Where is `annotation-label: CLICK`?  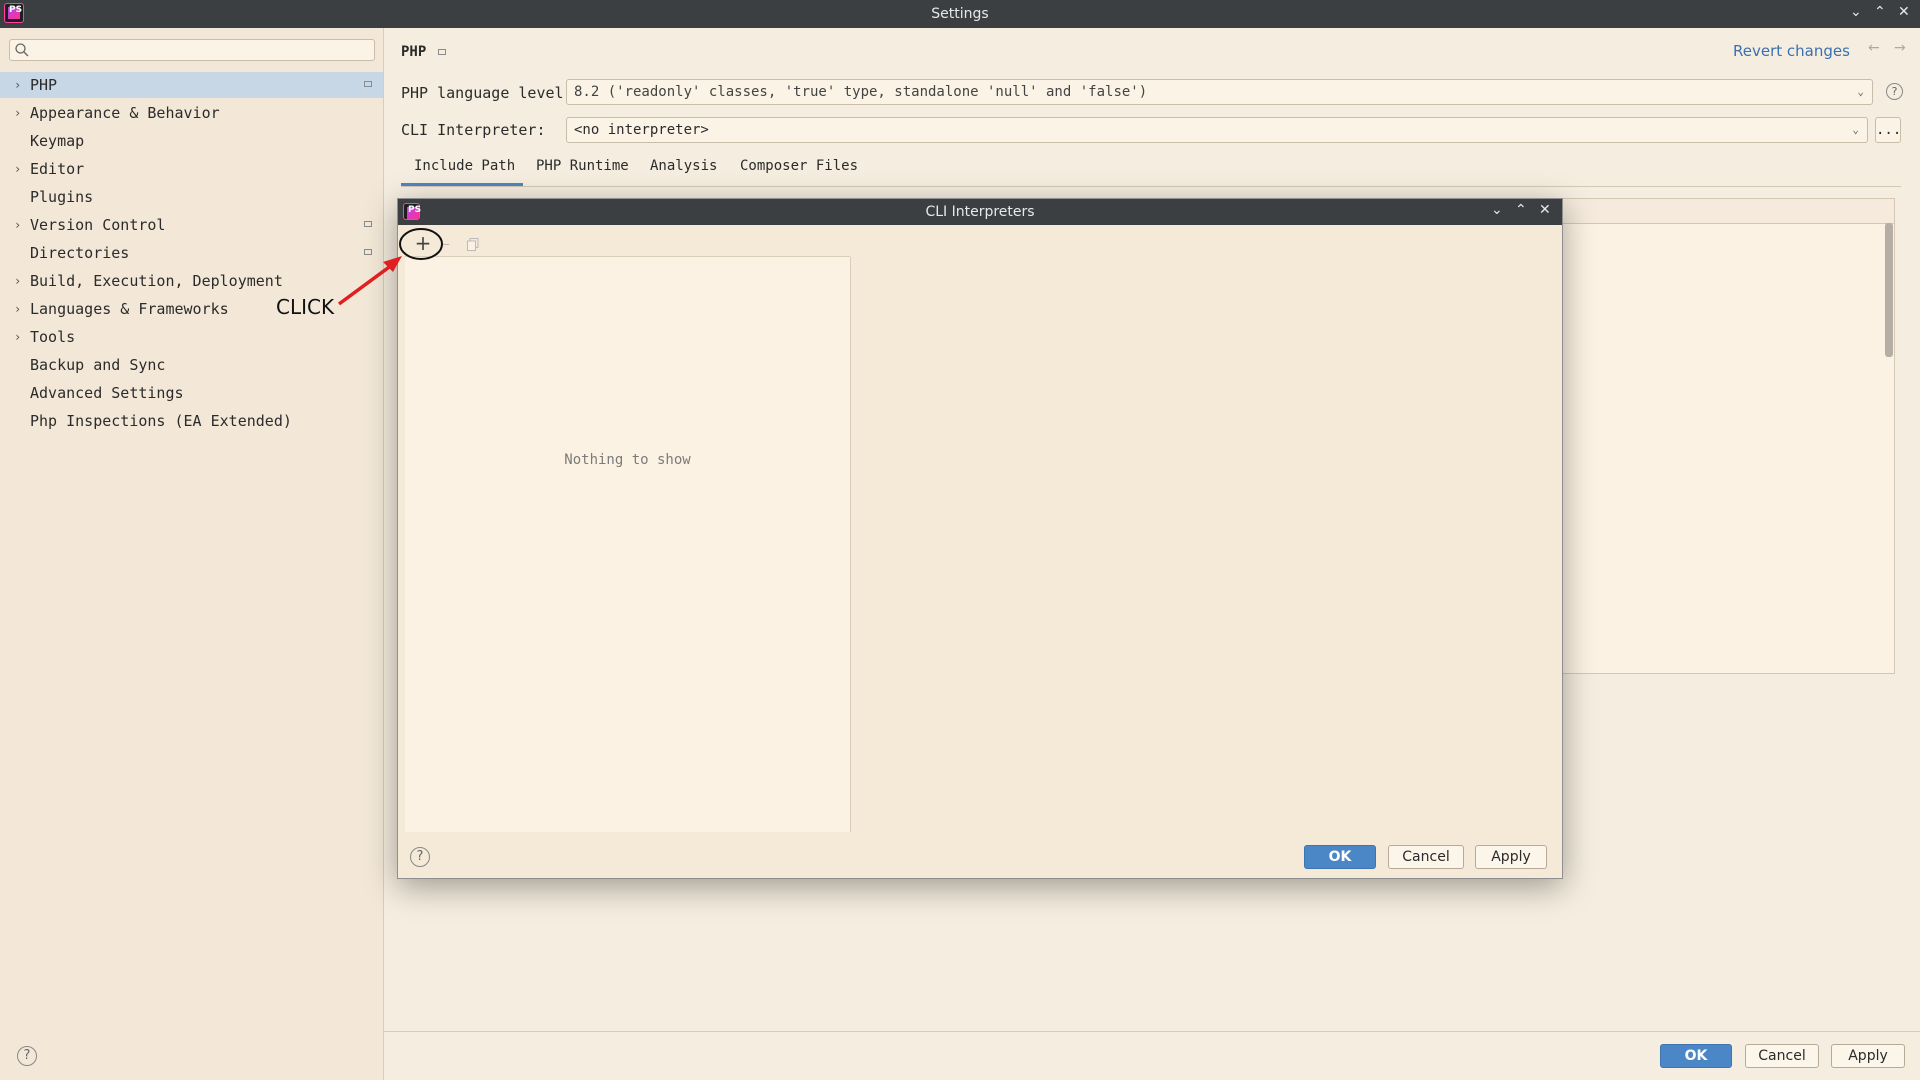 annotation-label: CLICK is located at coordinates (305, 307).